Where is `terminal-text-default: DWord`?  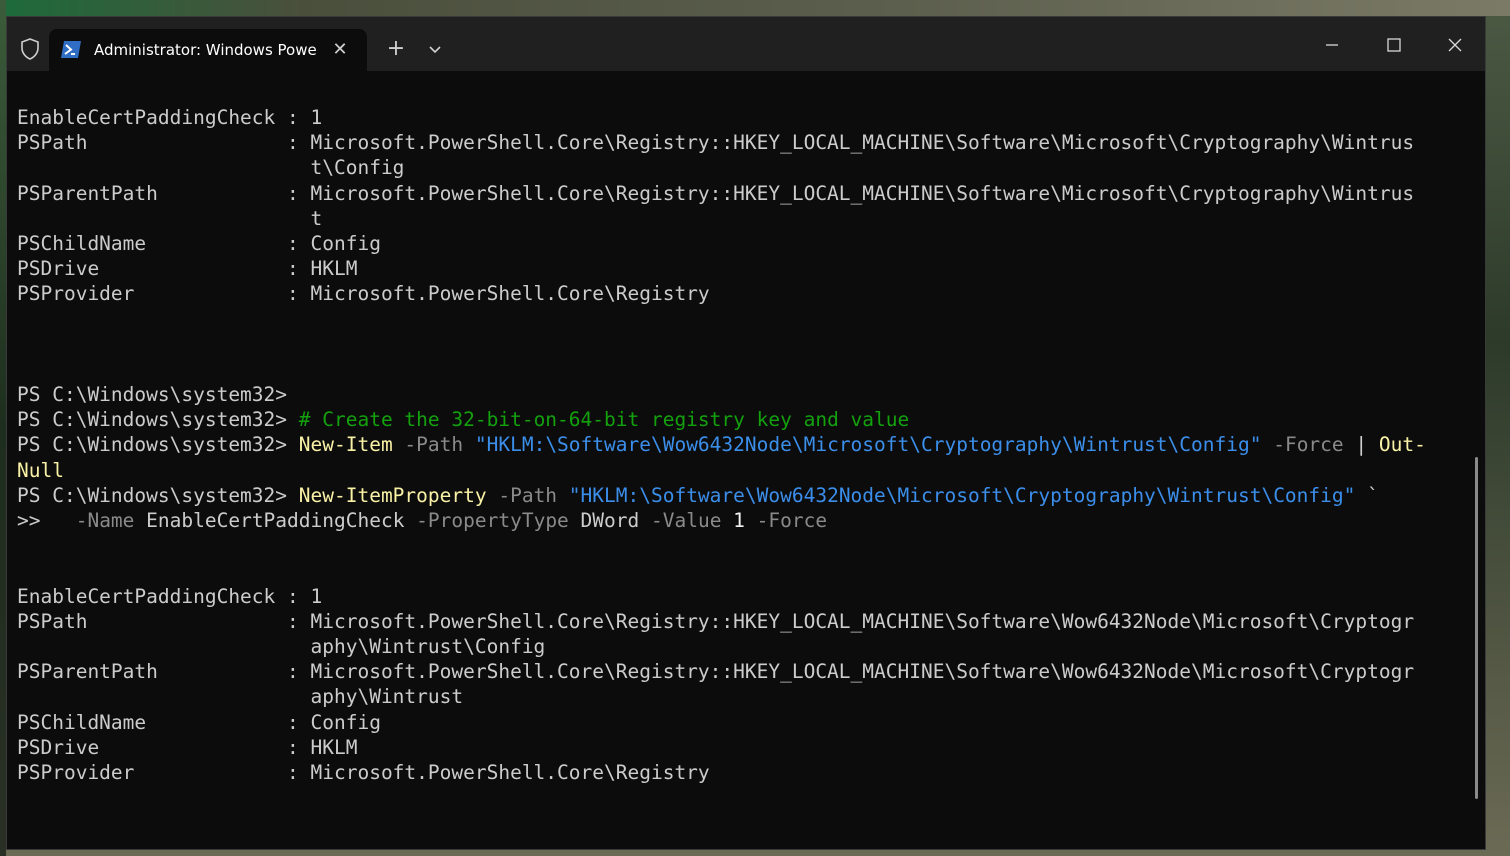 terminal-text-default: DWord is located at coordinates (610, 520).